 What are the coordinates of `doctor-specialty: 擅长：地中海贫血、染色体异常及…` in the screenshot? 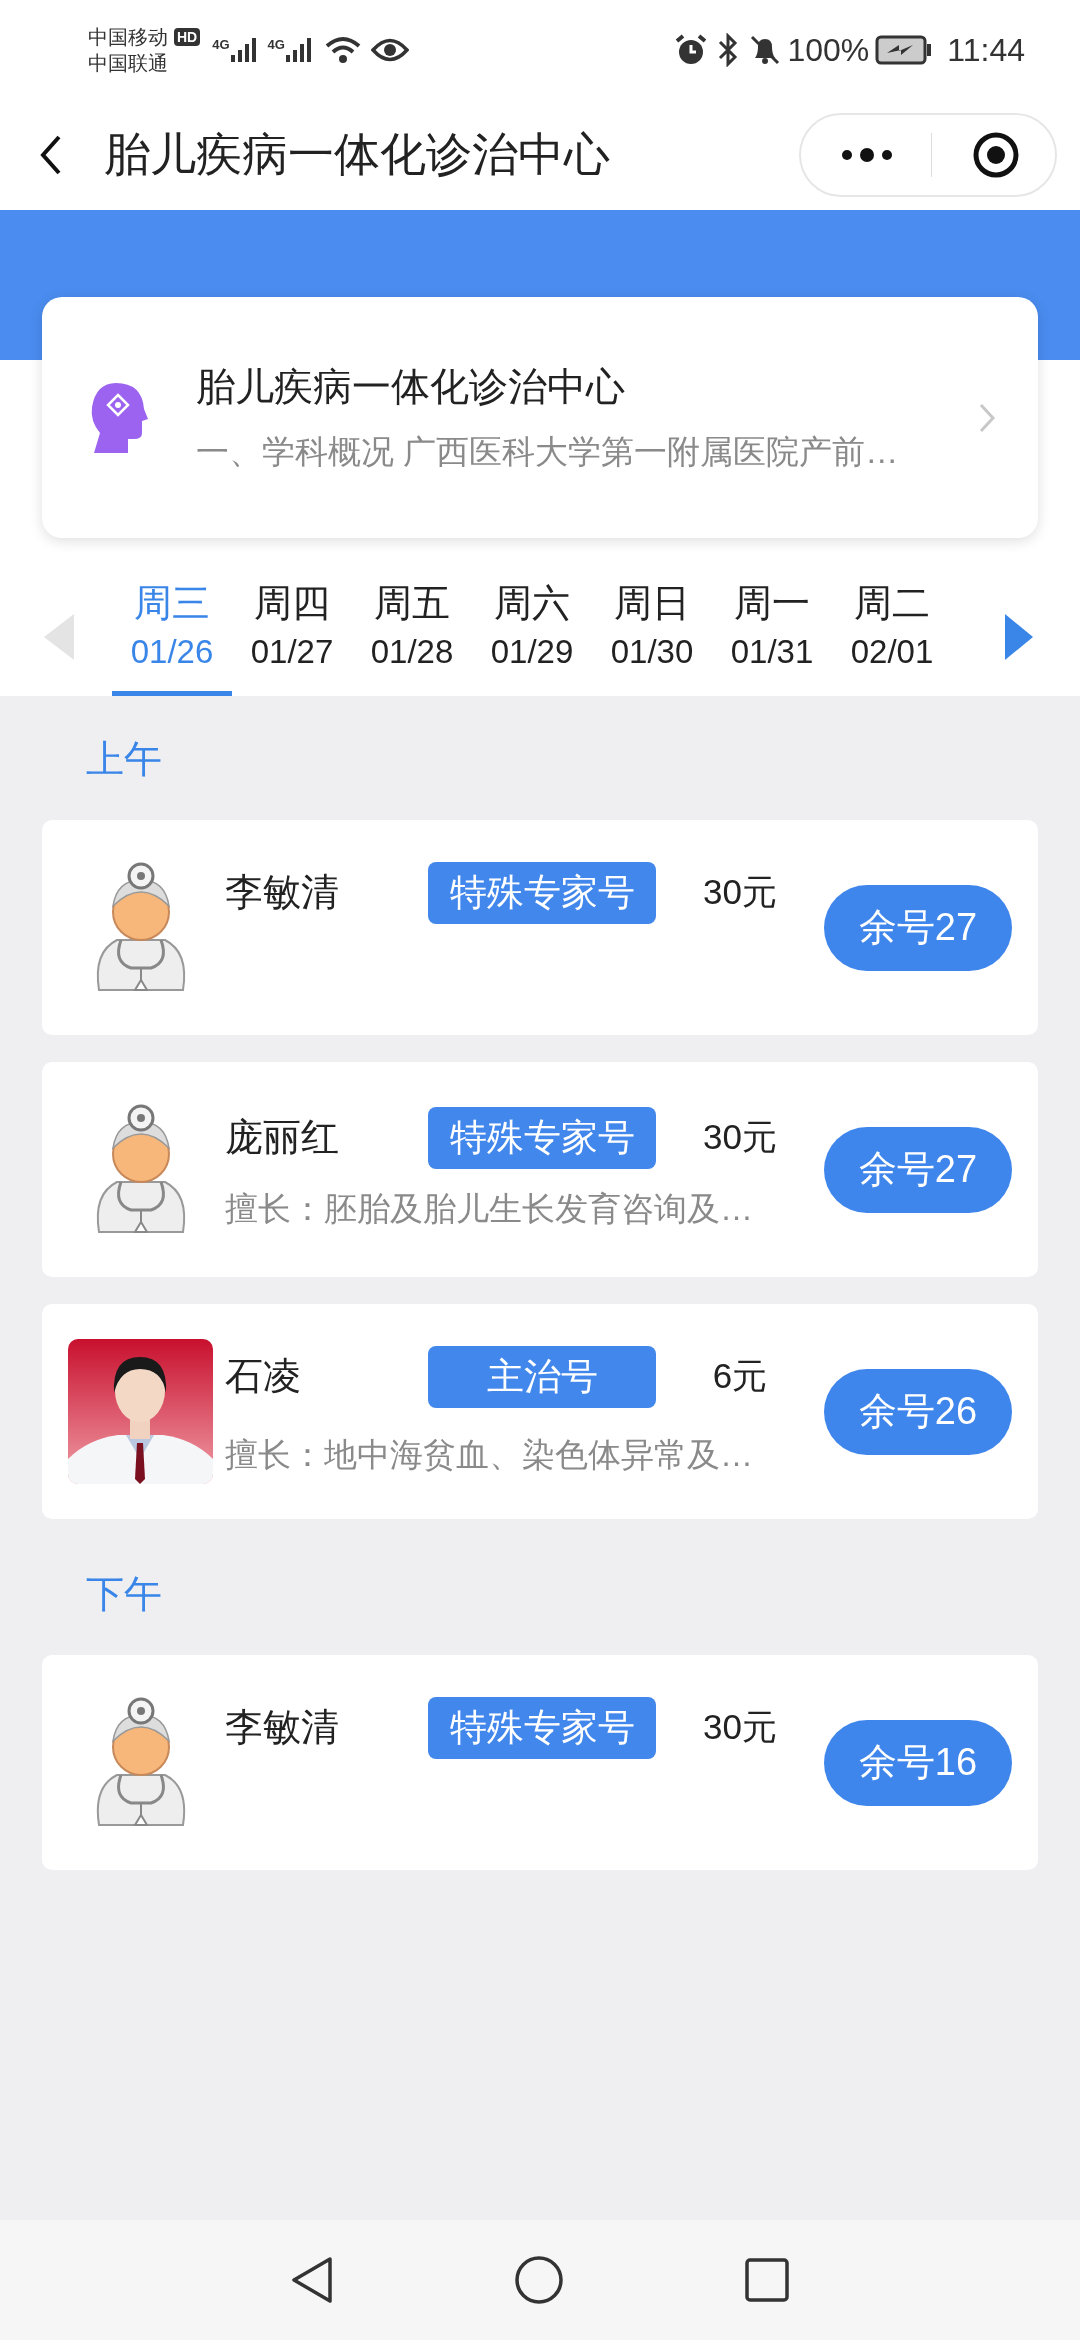 It's located at (489, 1454).